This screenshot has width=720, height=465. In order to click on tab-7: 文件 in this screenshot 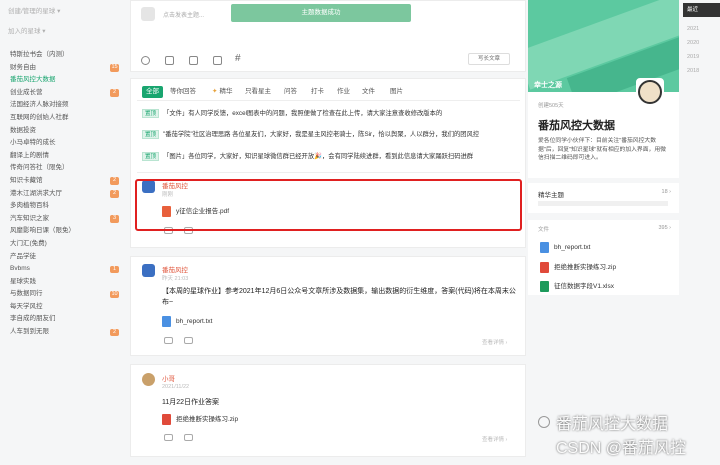, I will do `click(368, 92)`.